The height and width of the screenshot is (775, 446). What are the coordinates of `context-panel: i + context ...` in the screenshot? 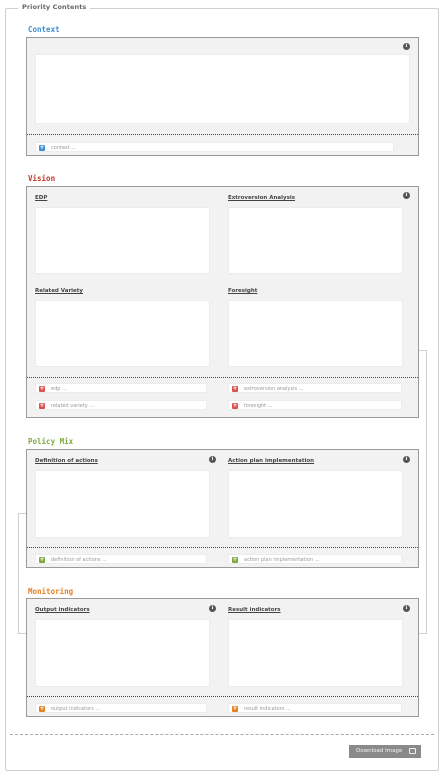 It's located at (222, 96).